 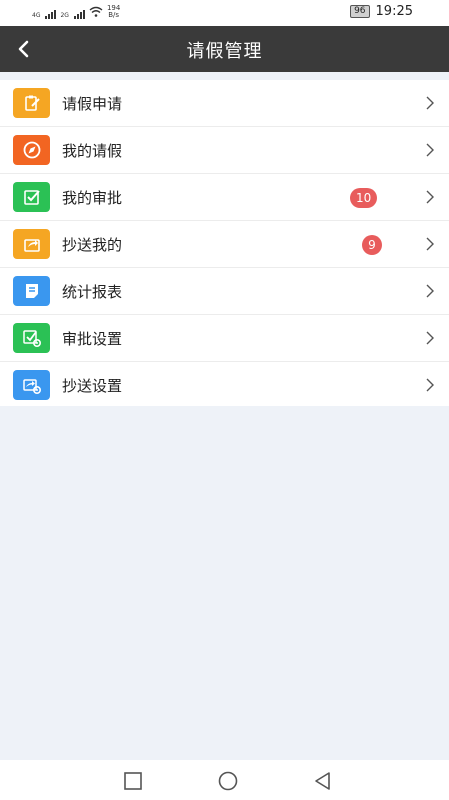 I want to click on wifi-icon, so click(x=96, y=12).